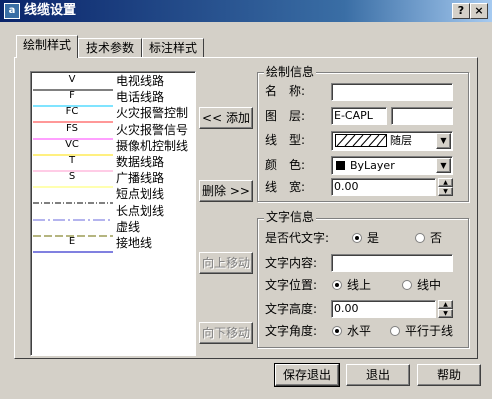  I want to click on cable-name: 电话线路, so click(140, 97).